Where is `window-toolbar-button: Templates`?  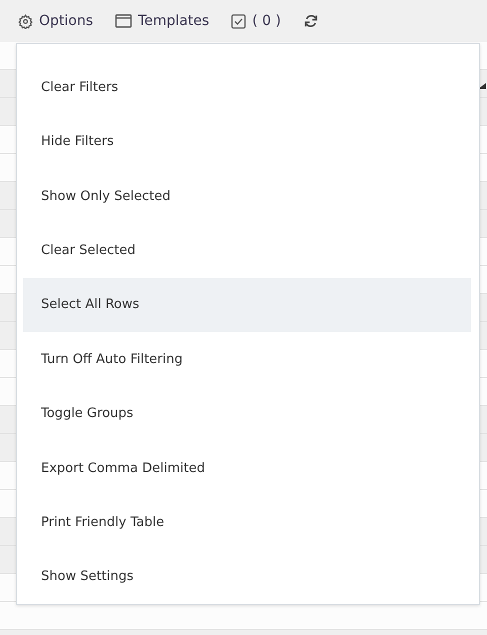 window-toolbar-button: Templates is located at coordinates (162, 21).